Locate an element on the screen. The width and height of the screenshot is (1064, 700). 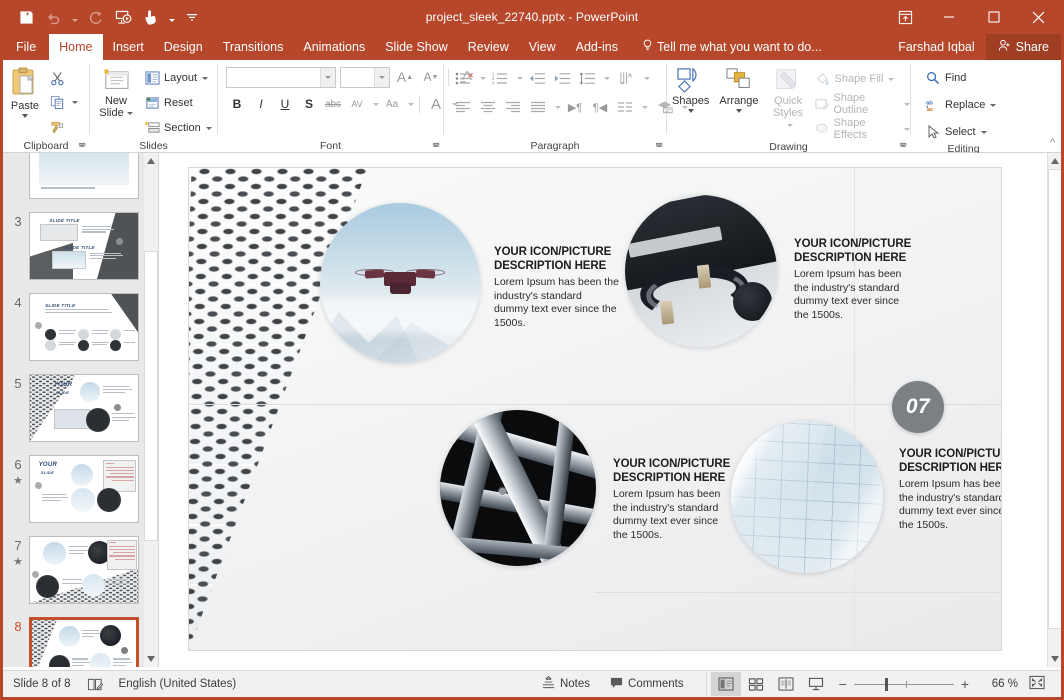
zoom-slider is located at coordinates (903, 684).